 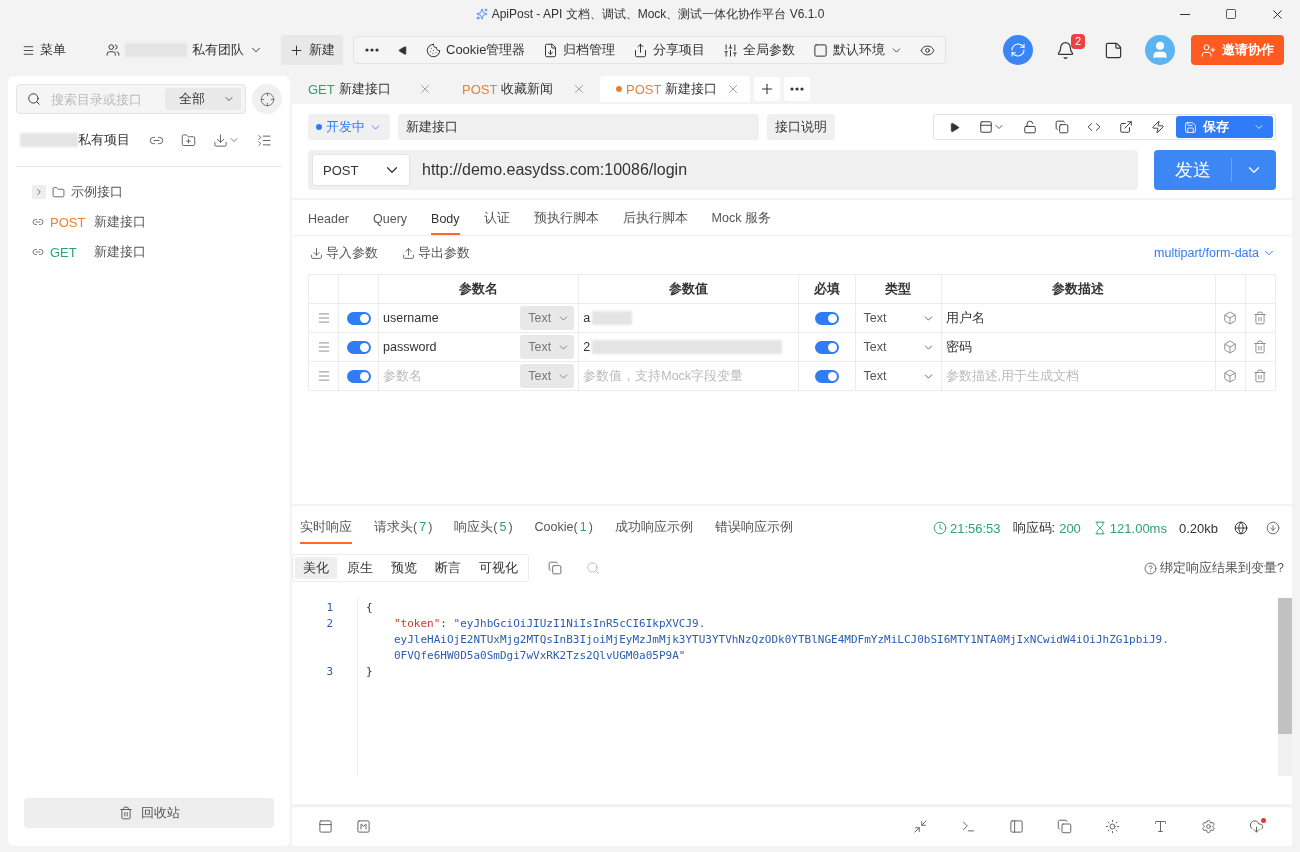 I want to click on sync-icon, so click(x=1018, y=50).